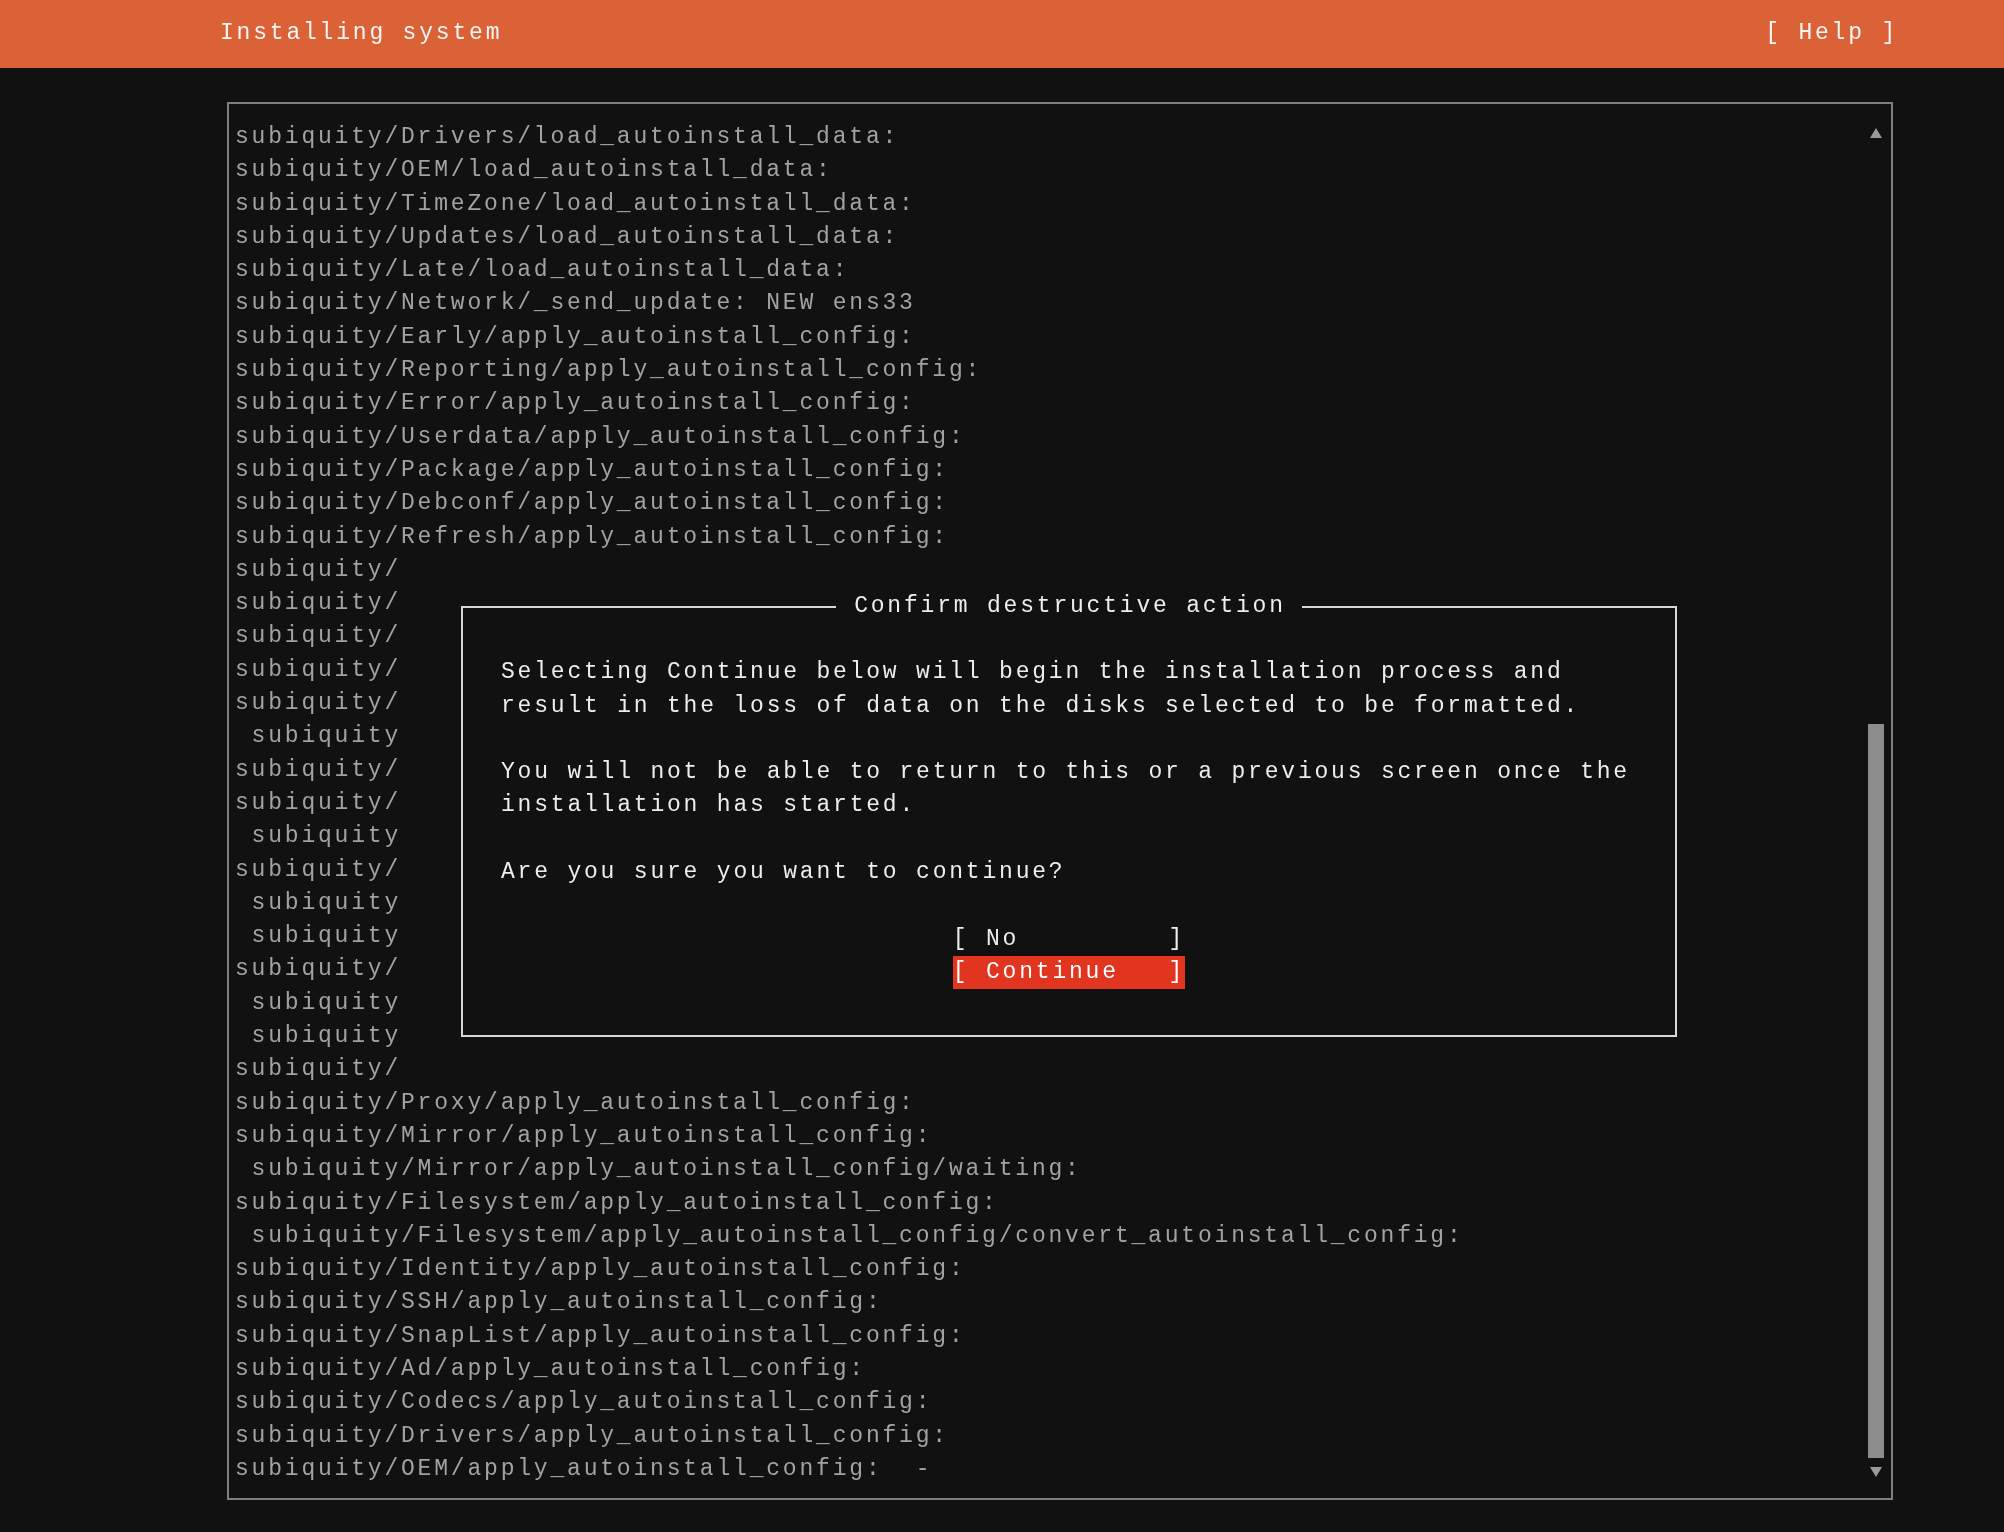  Describe the element at coordinates (567, 237) in the screenshot. I see `log-line: subiquity/Updates/load_autoinstall_data:` at that location.